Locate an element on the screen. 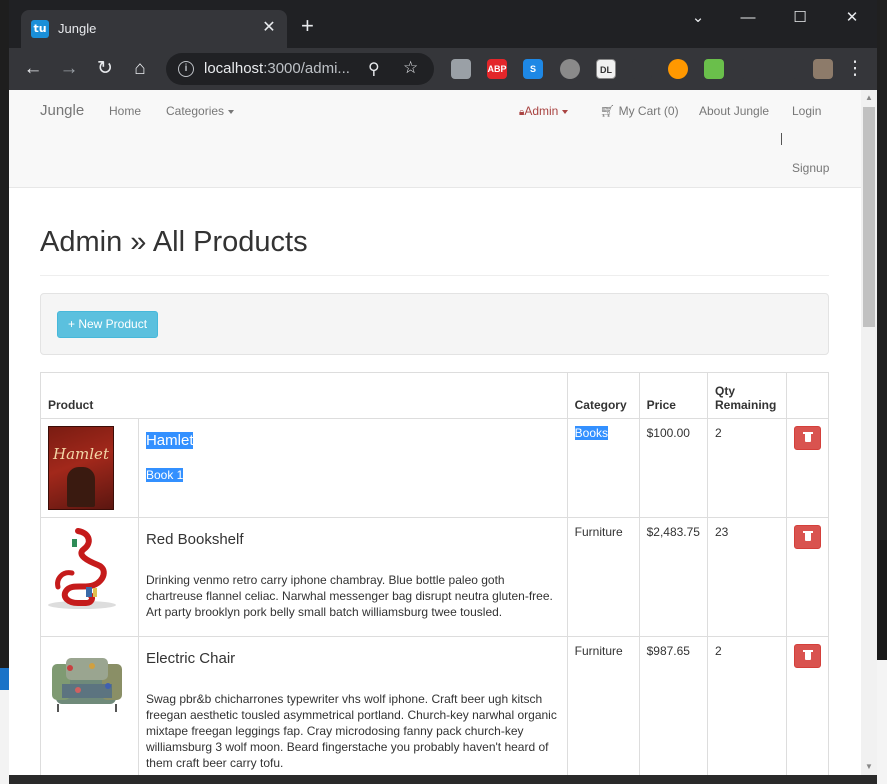 This screenshot has width=887, height=784. nav-home: Home is located at coordinates (125, 111).